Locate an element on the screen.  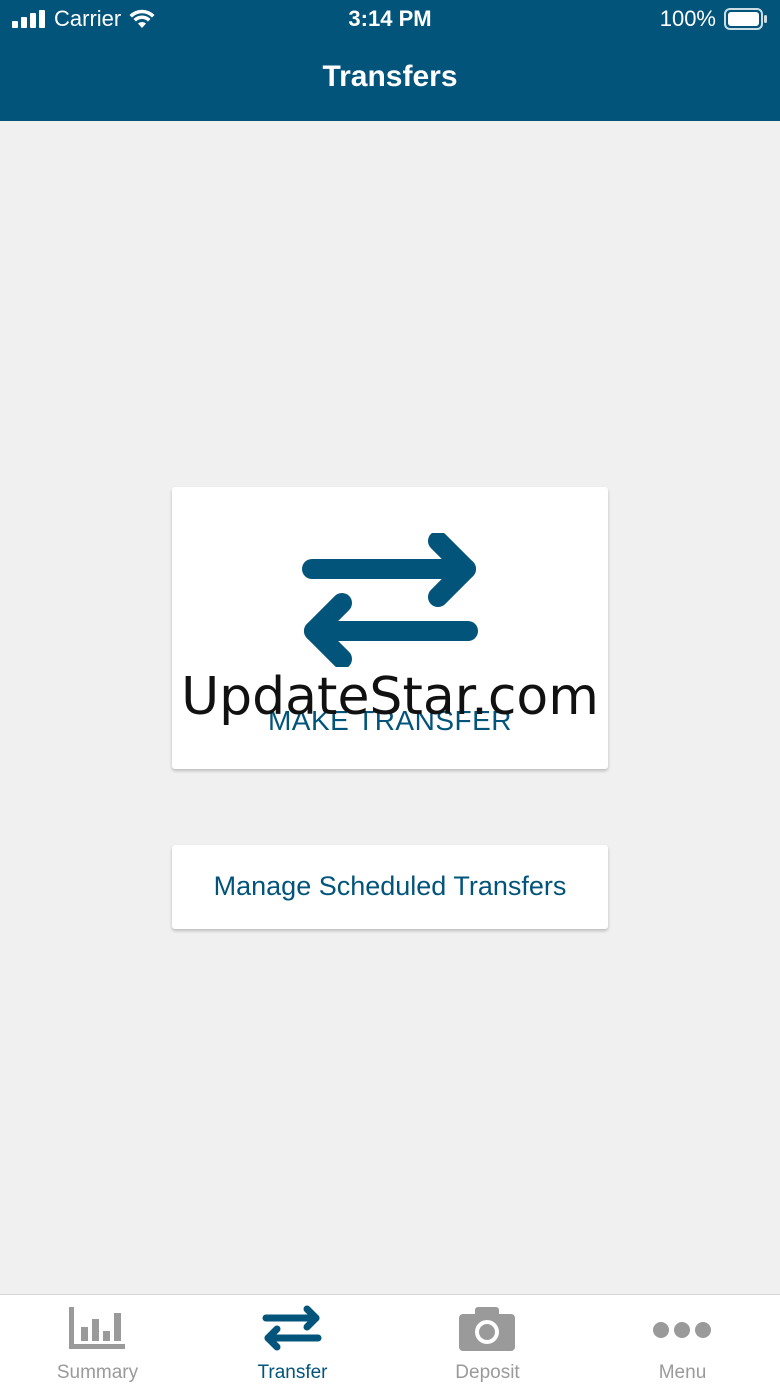
tab-summary: Summary is located at coordinates (97, 1341).